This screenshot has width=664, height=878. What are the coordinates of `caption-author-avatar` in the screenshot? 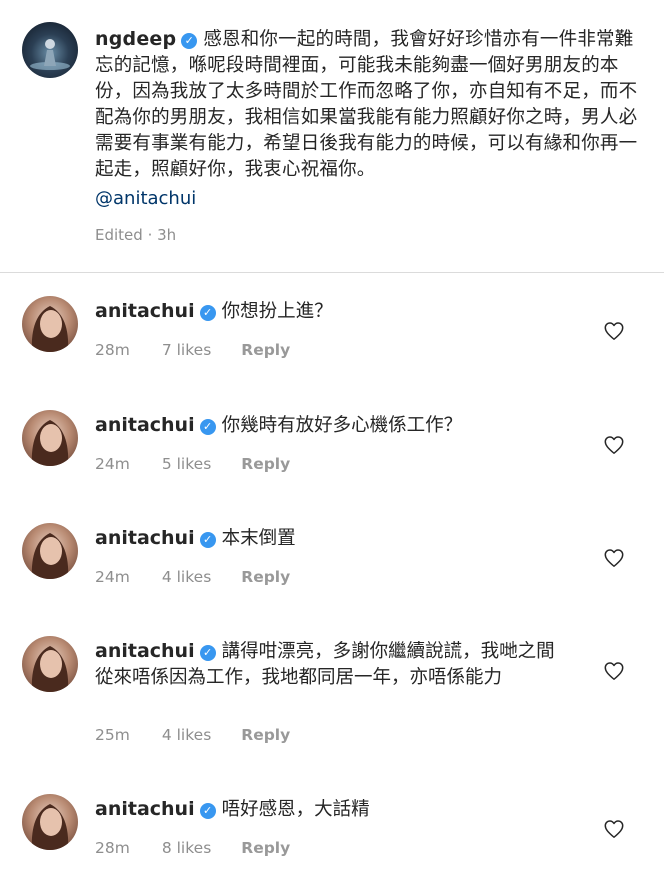 It's located at (50, 50).